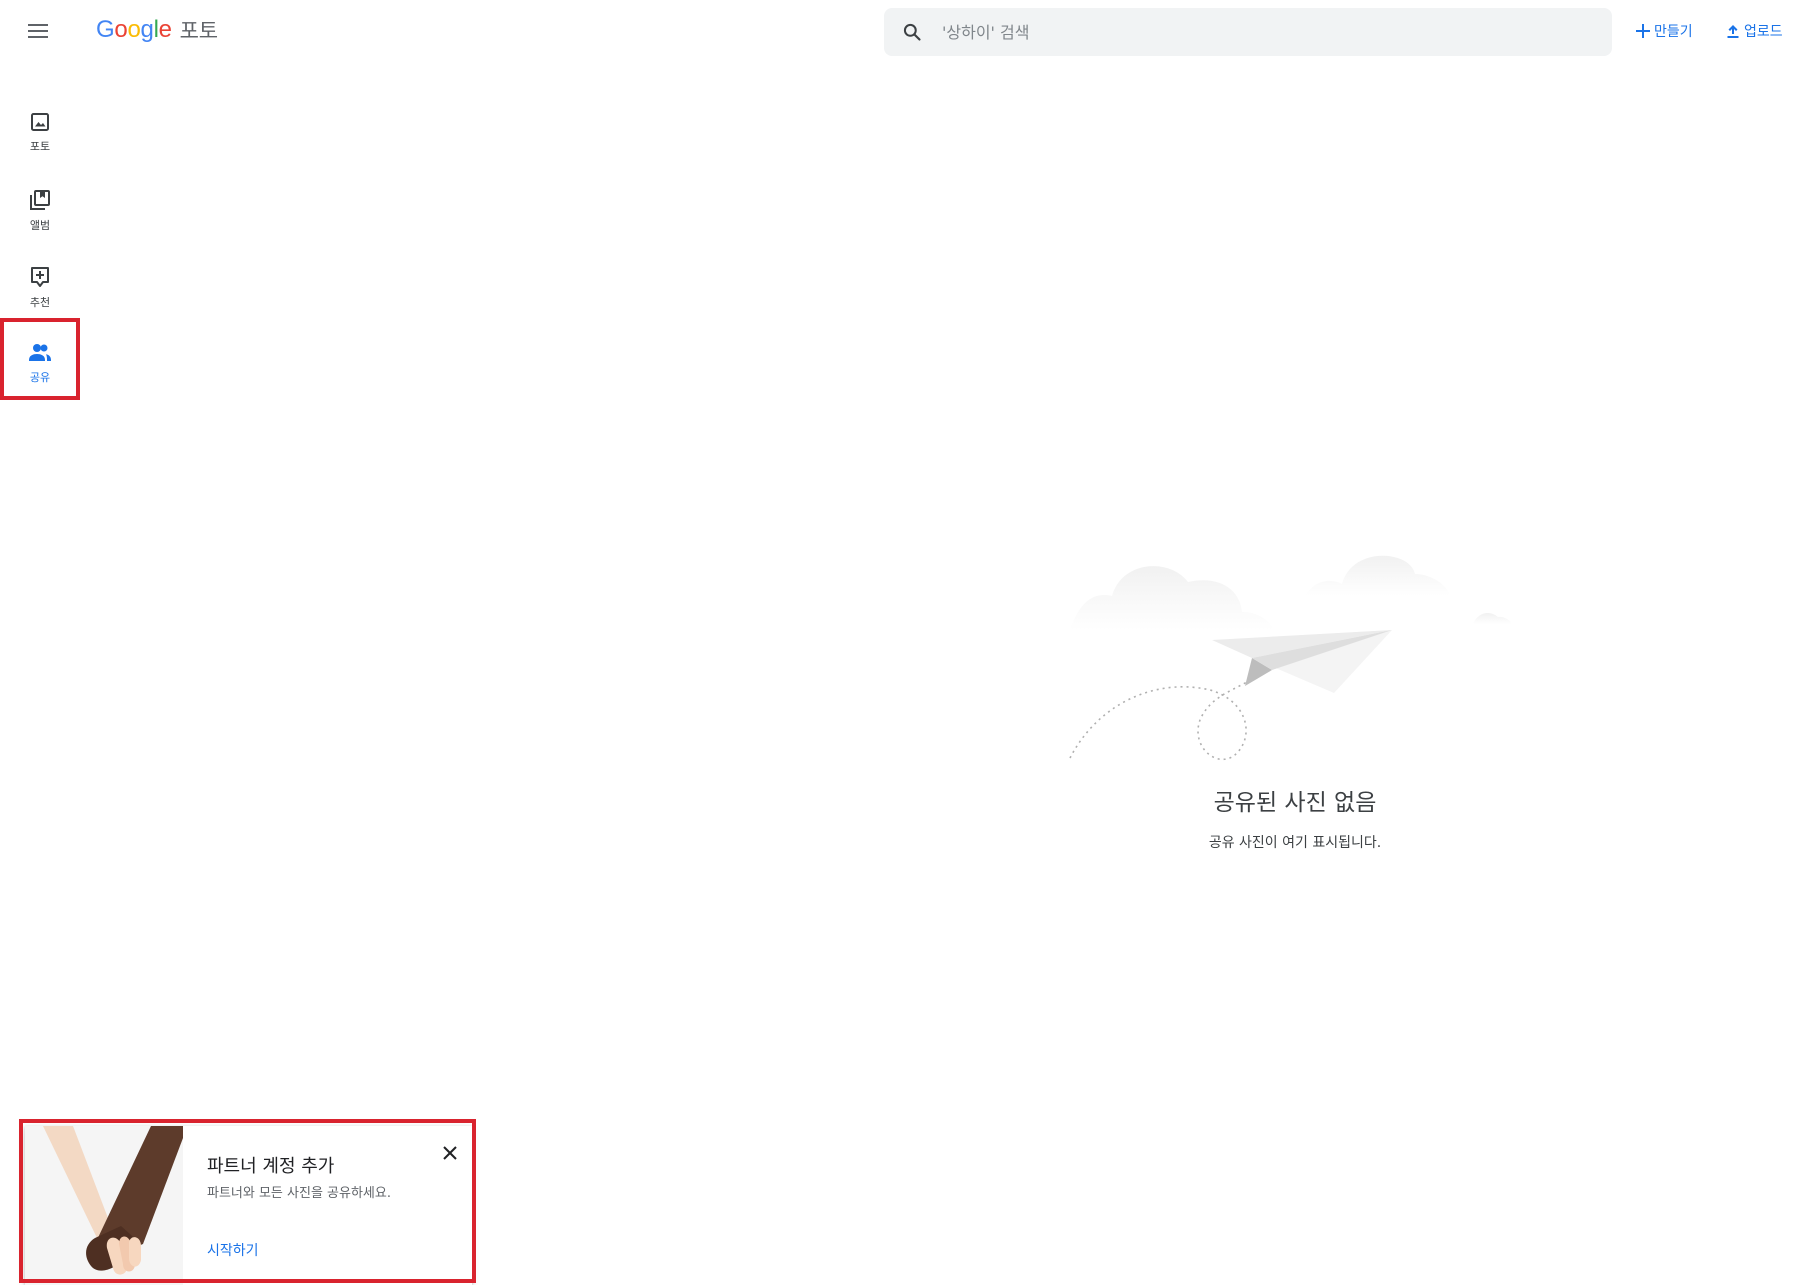 This screenshot has width=1810, height=1285. Describe the element at coordinates (40, 352) in the screenshot. I see `people-icon` at that location.